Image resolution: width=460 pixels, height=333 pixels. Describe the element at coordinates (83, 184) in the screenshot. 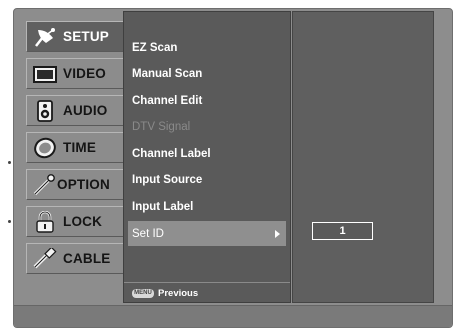

I see `tab-option-label: OPTION` at that location.